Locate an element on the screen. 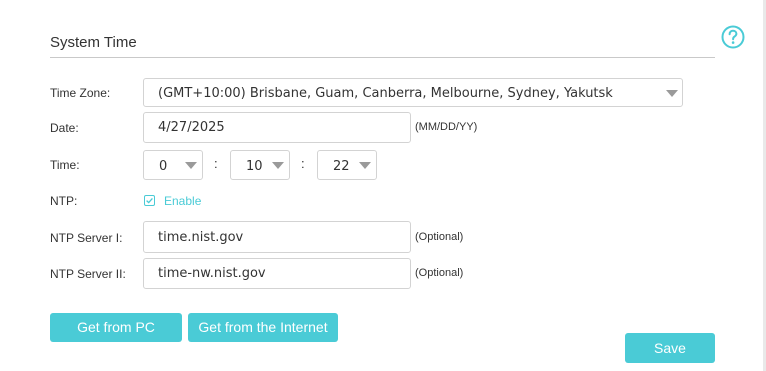 The image size is (766, 371). minute-value: 10 is located at coordinates (254, 166).